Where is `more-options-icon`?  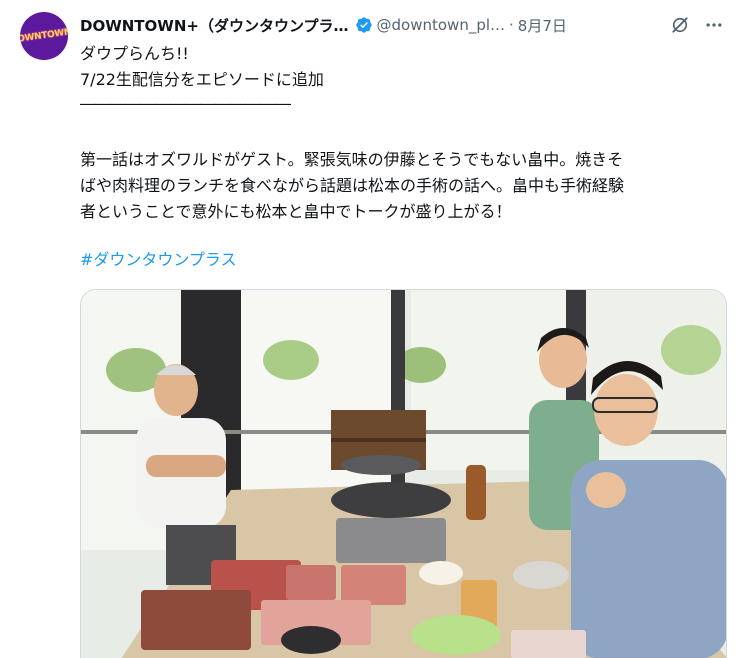
more-options-icon is located at coordinates (714, 25).